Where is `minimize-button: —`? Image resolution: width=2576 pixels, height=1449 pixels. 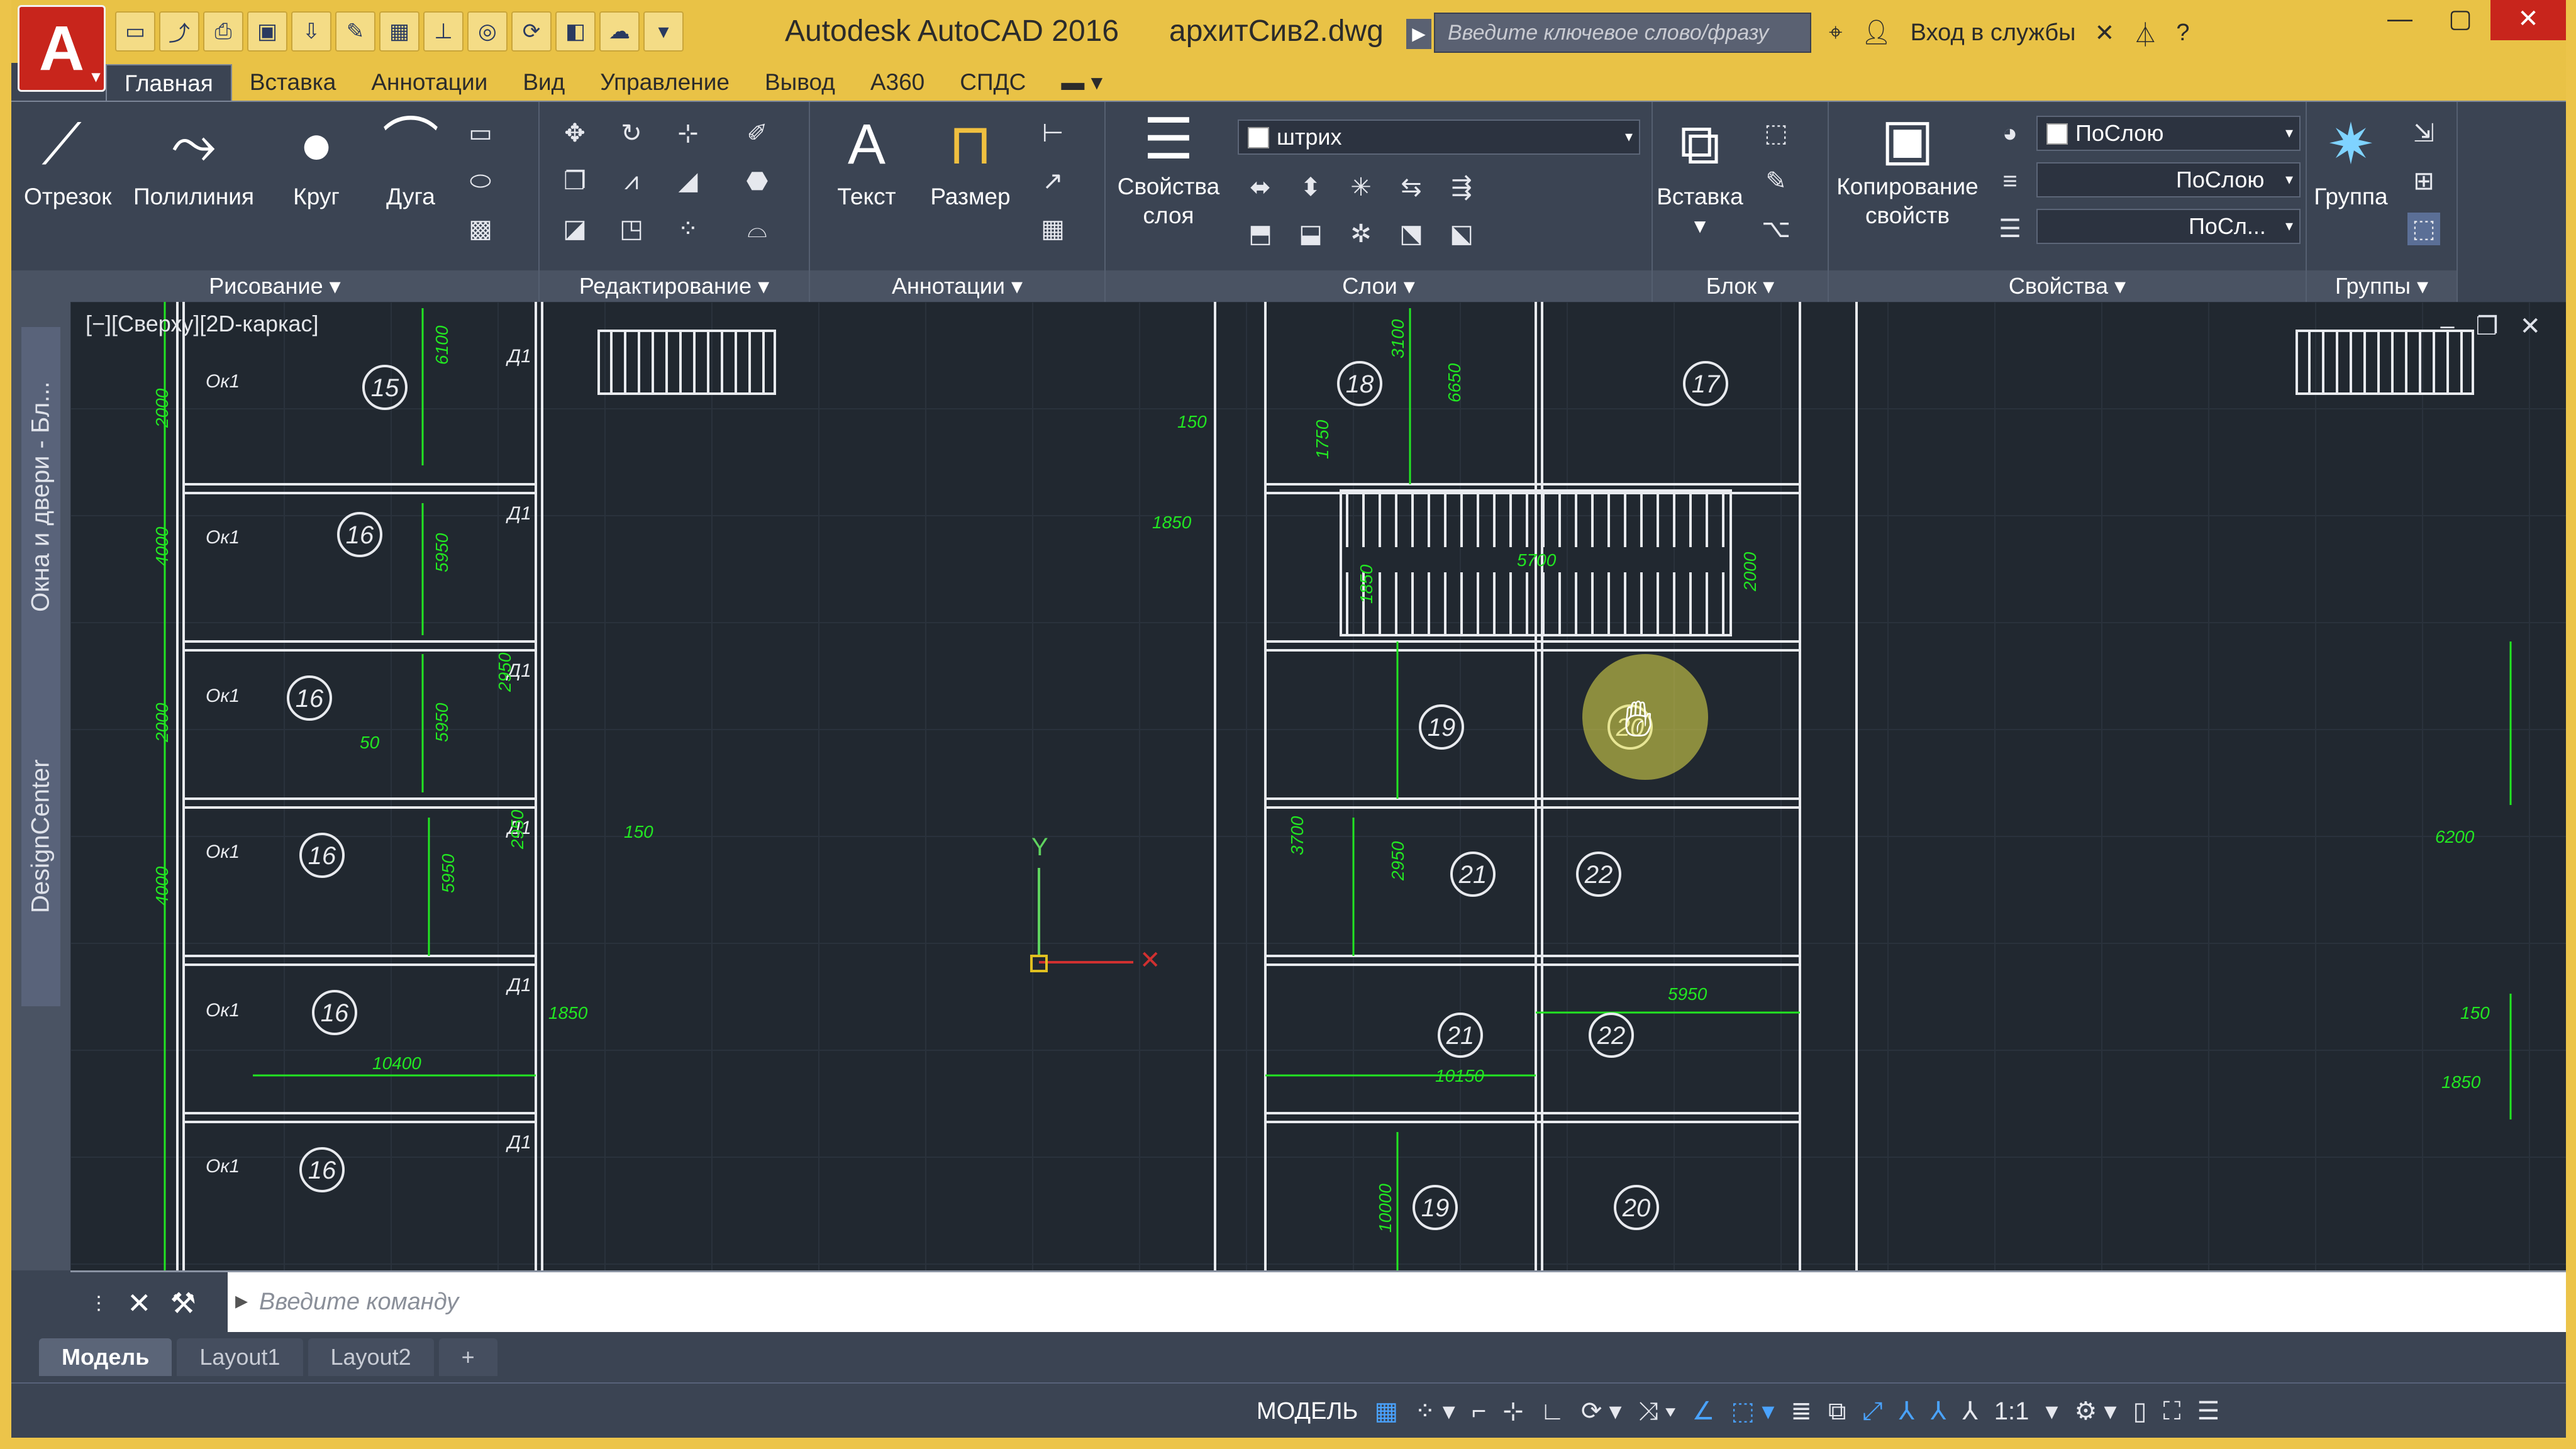
minimize-button: — is located at coordinates (2400, 20).